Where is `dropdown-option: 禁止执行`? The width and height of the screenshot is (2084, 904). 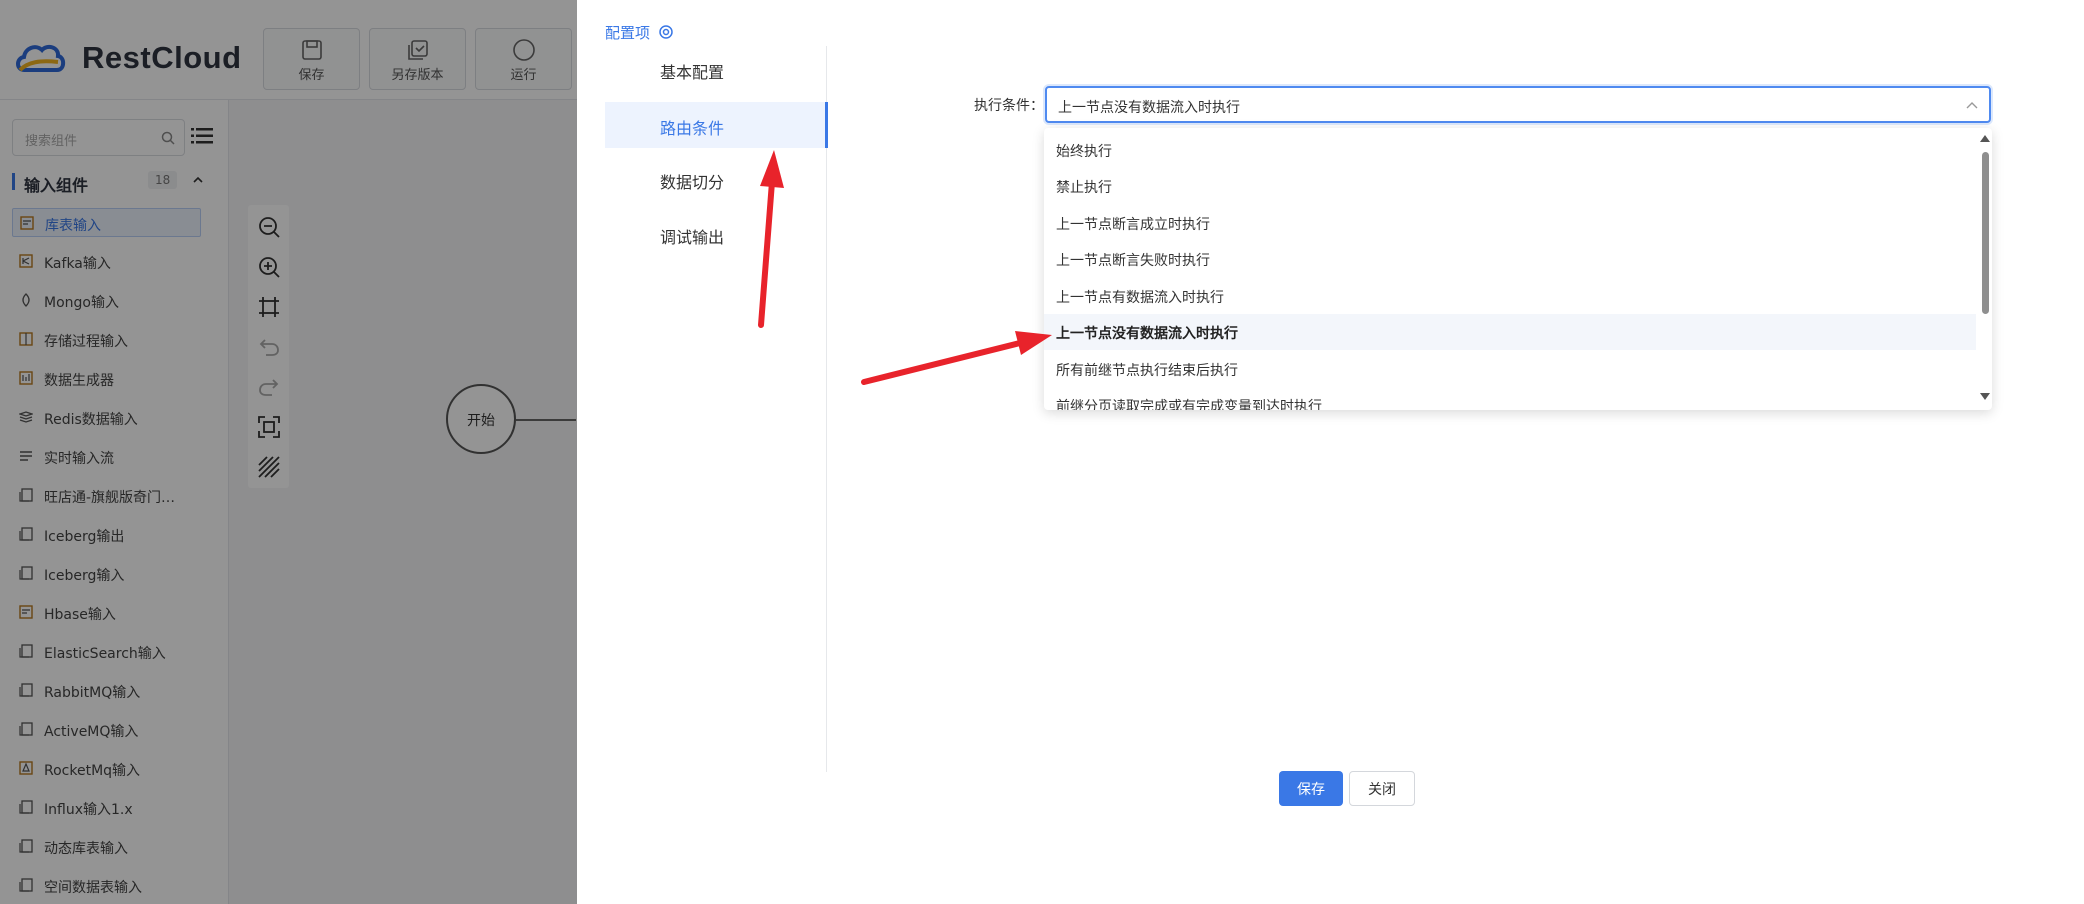
dropdown-option: 禁止执行 is located at coordinates (1510, 186).